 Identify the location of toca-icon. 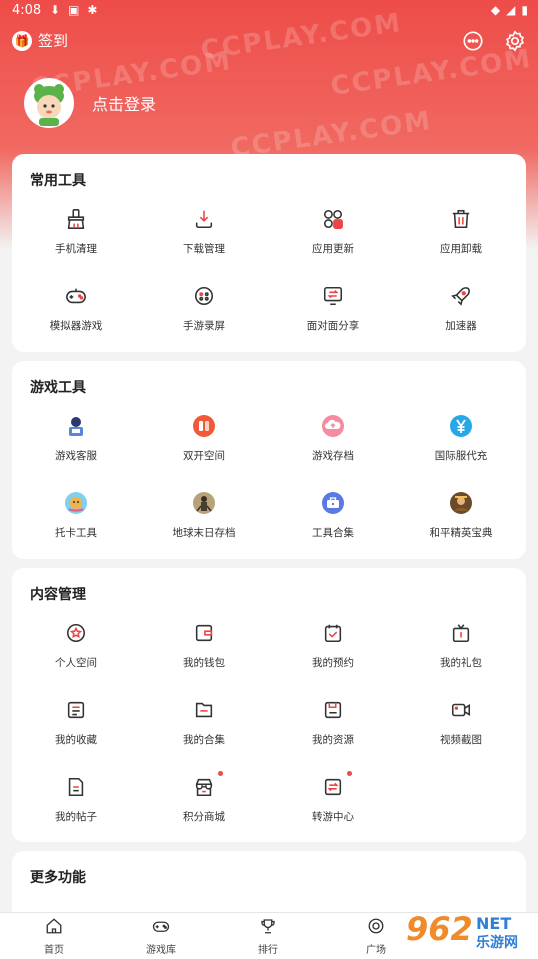
(76, 503).